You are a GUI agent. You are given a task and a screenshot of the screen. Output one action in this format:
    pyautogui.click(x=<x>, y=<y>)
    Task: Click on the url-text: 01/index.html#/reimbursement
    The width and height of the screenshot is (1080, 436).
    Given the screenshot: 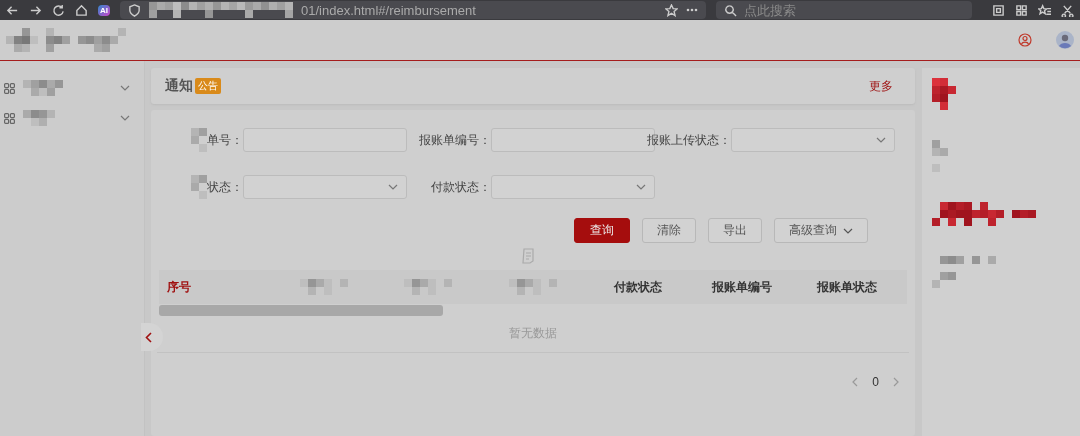 What is the action you would take?
    pyautogui.click(x=388, y=10)
    